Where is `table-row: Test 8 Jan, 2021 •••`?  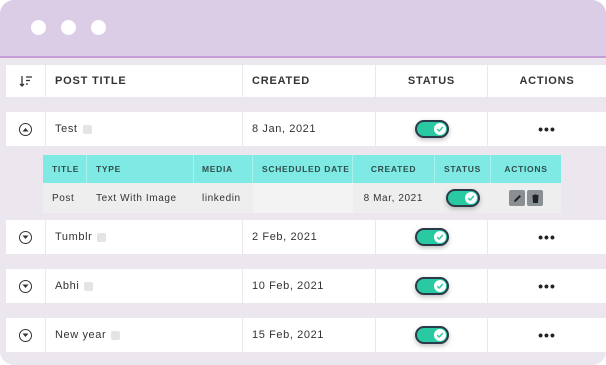
table-row: Test 8 Jan, 2021 ••• is located at coordinates (306, 129).